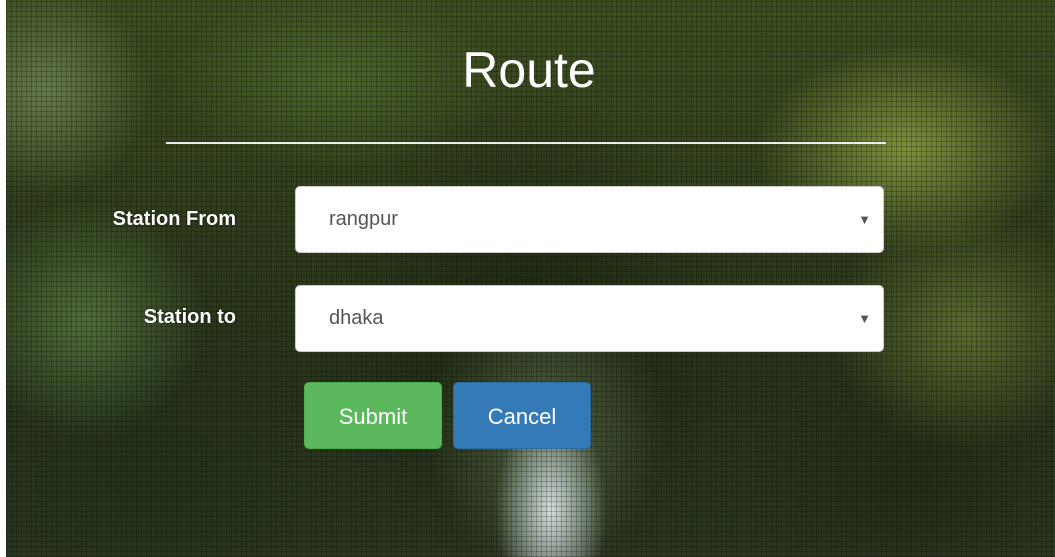 The width and height of the screenshot is (1055, 557). What do you see at coordinates (356, 318) in the screenshot?
I see `station-to-value: dhaka` at bounding box center [356, 318].